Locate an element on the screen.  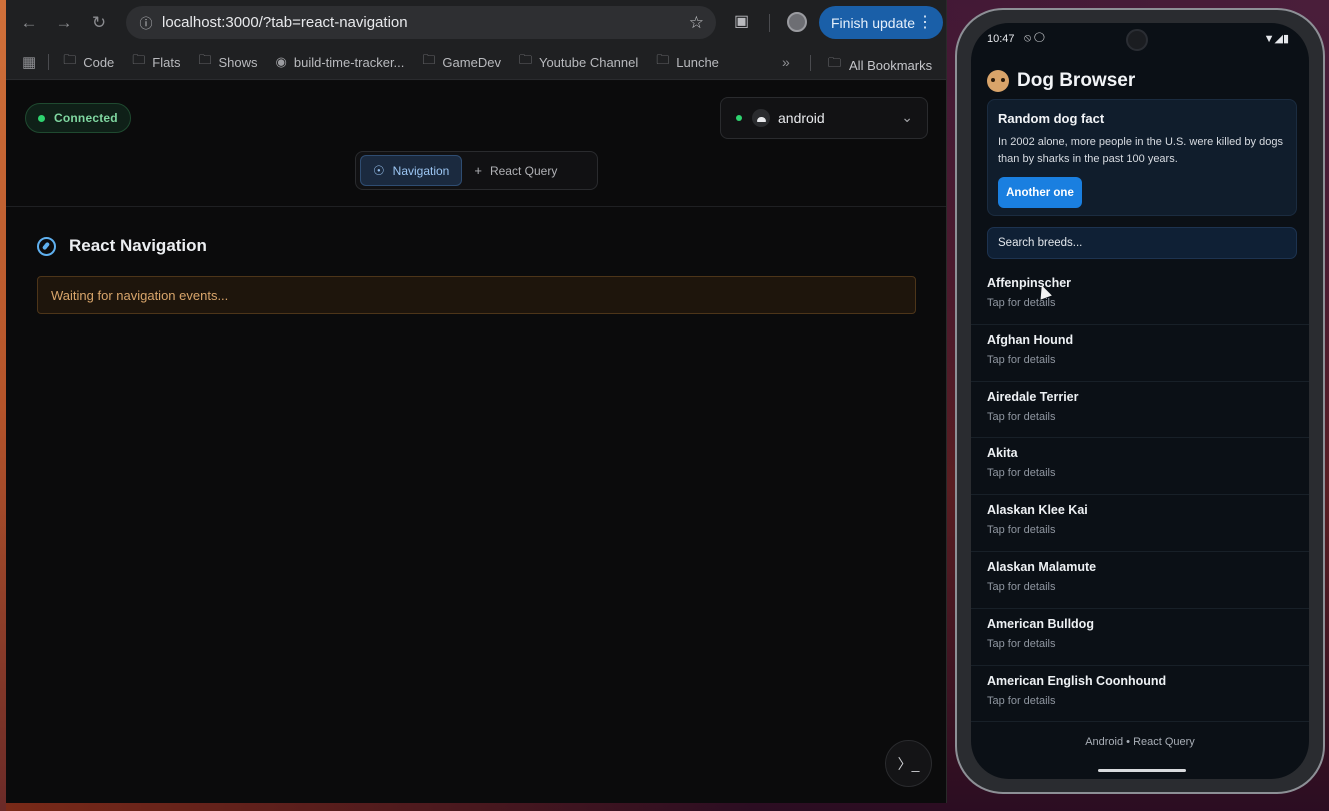
bookmark-folder: 🗀 Lunche is located at coordinates (687, 62).